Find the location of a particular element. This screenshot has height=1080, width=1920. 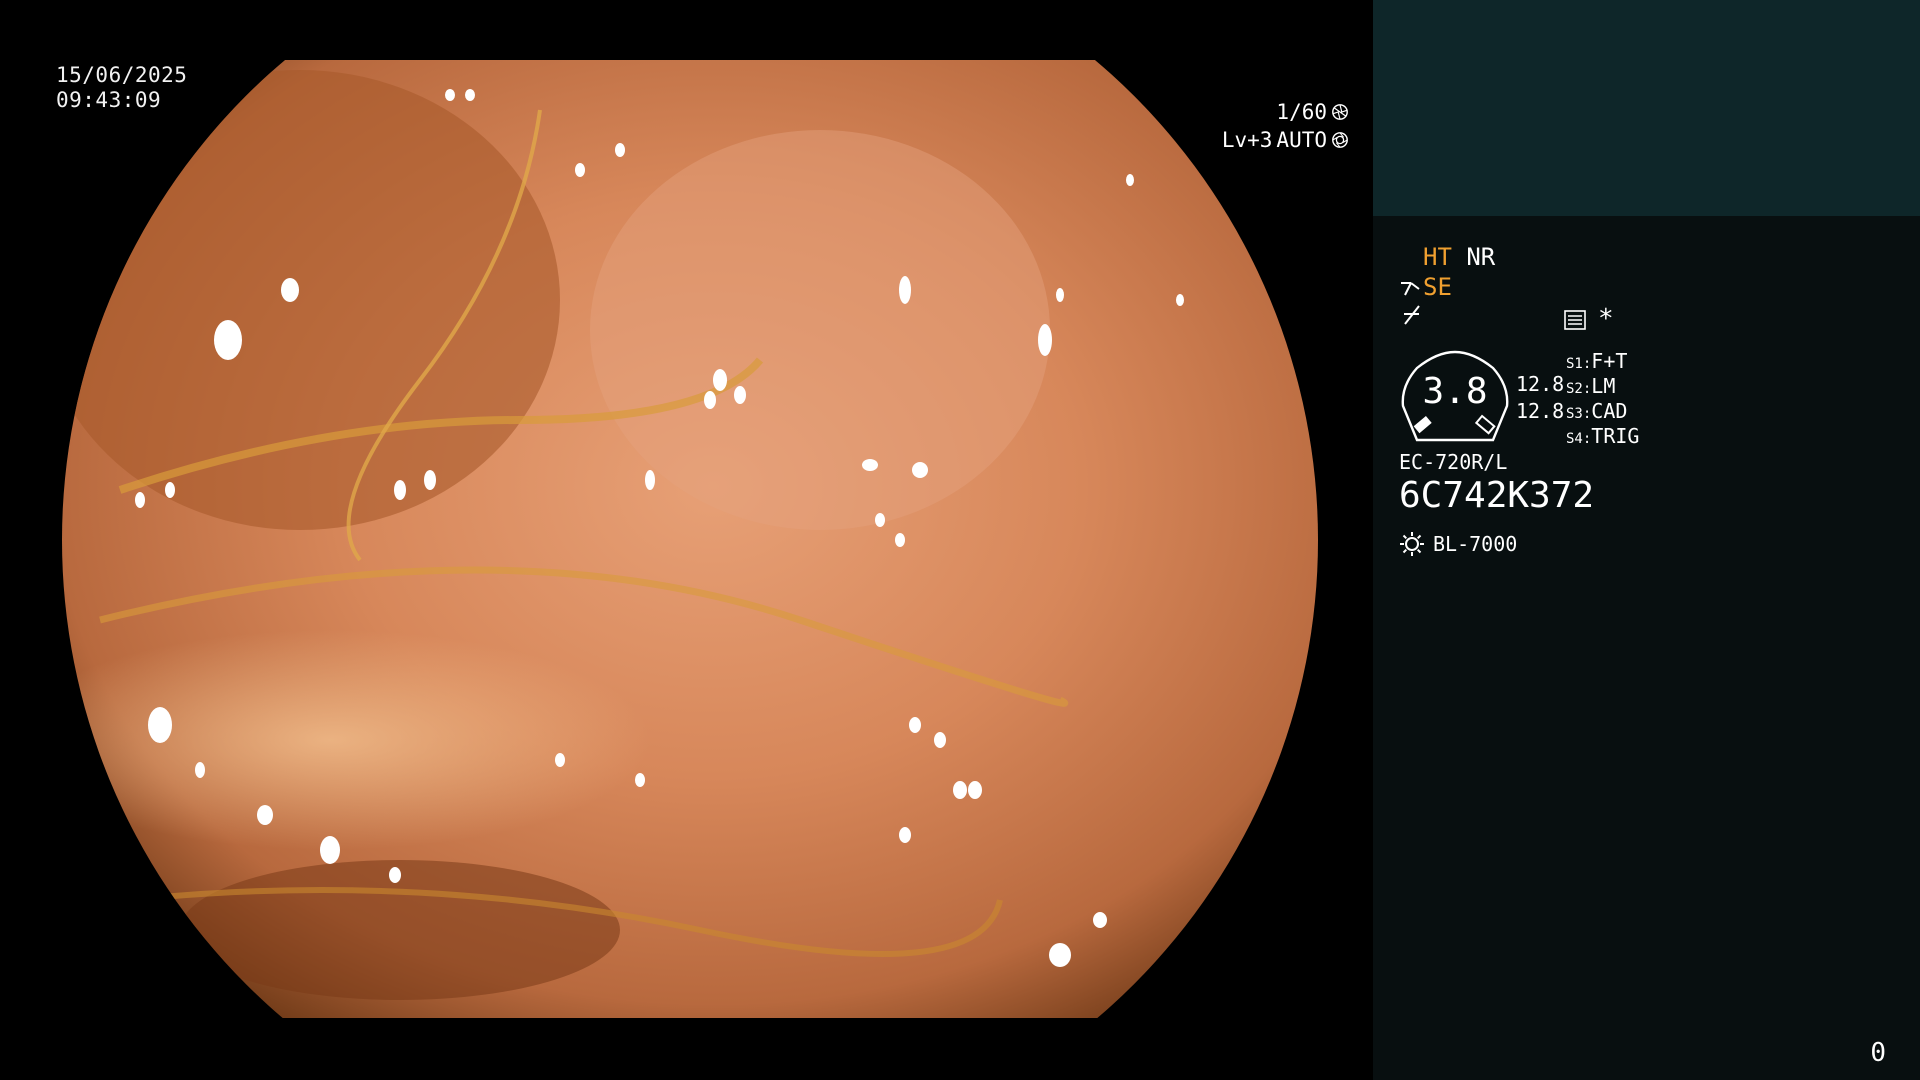

date-time: 15/06/2025 09:43:09 is located at coordinates (121, 88).